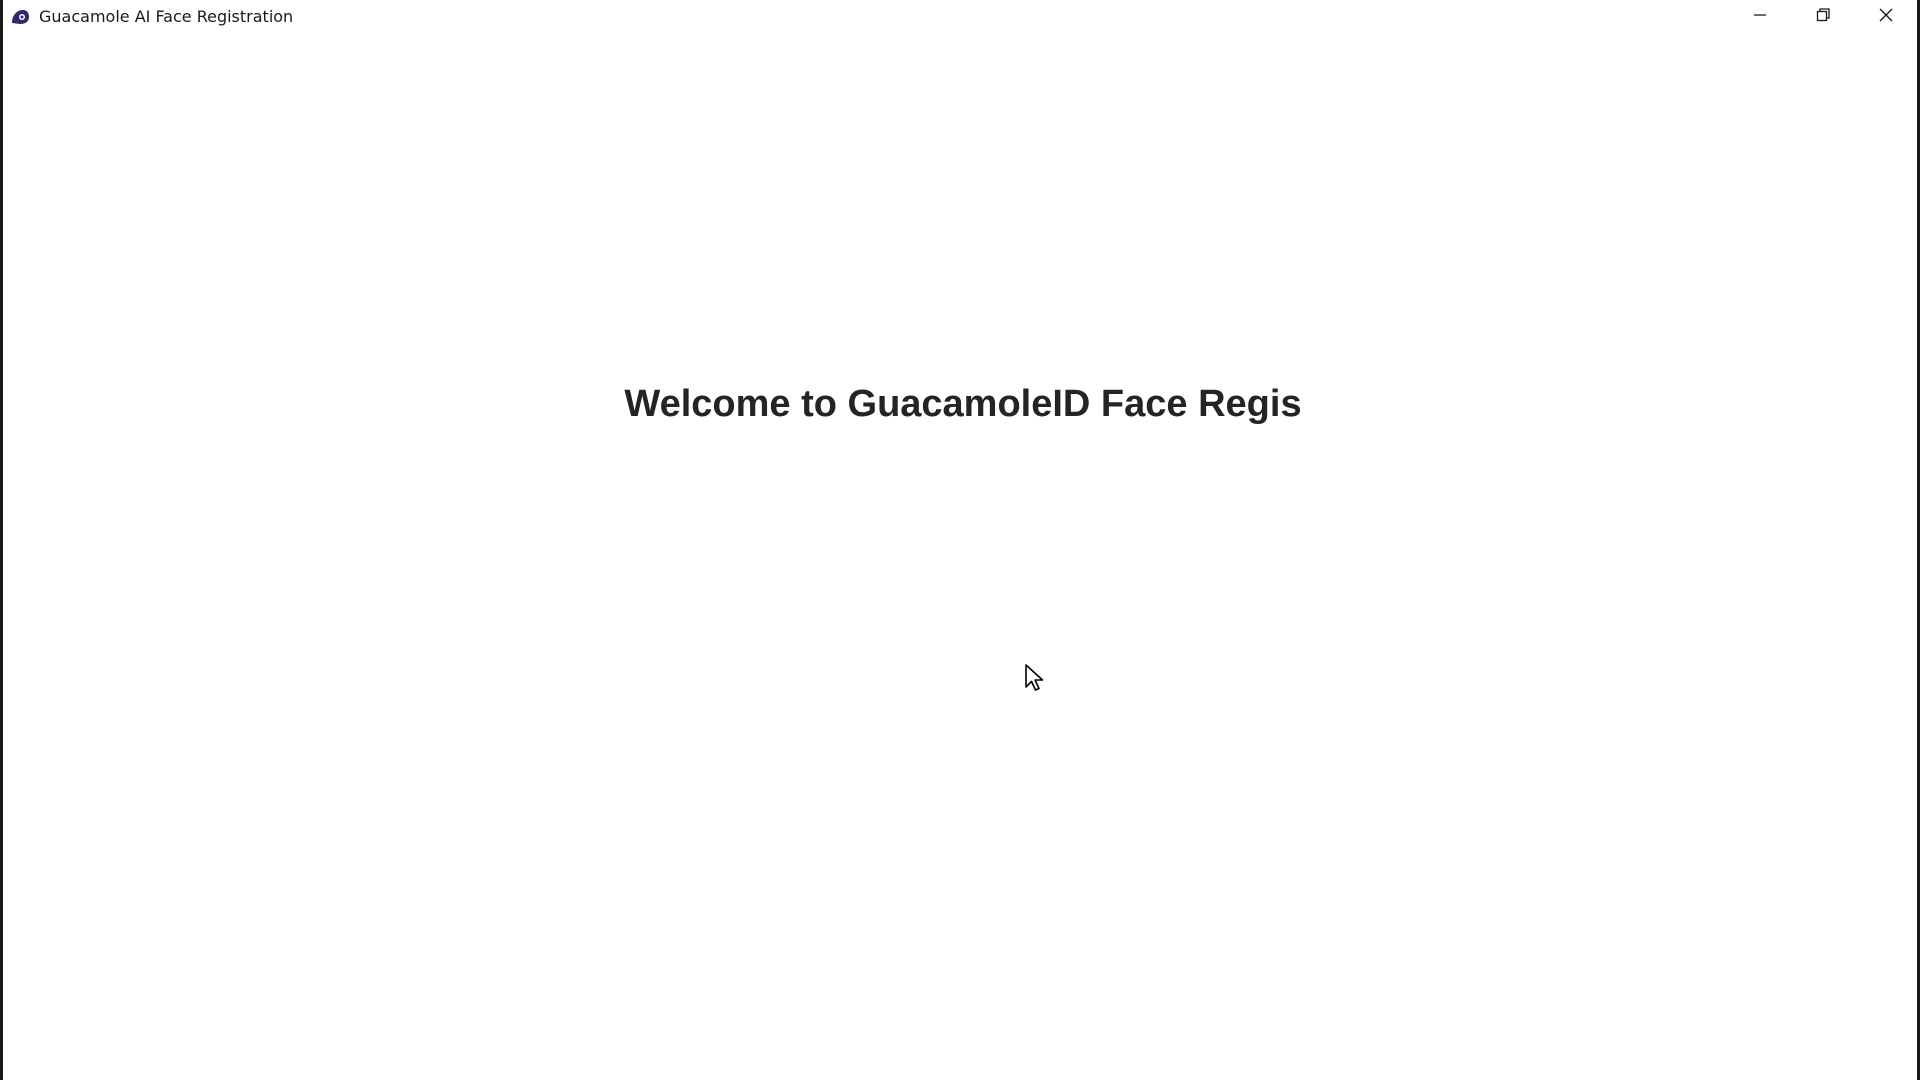 The height and width of the screenshot is (1080, 1920). What do you see at coordinates (963, 404) in the screenshot?
I see `welcome-heading: Welcome to GuacamoleID Face Regis` at bounding box center [963, 404].